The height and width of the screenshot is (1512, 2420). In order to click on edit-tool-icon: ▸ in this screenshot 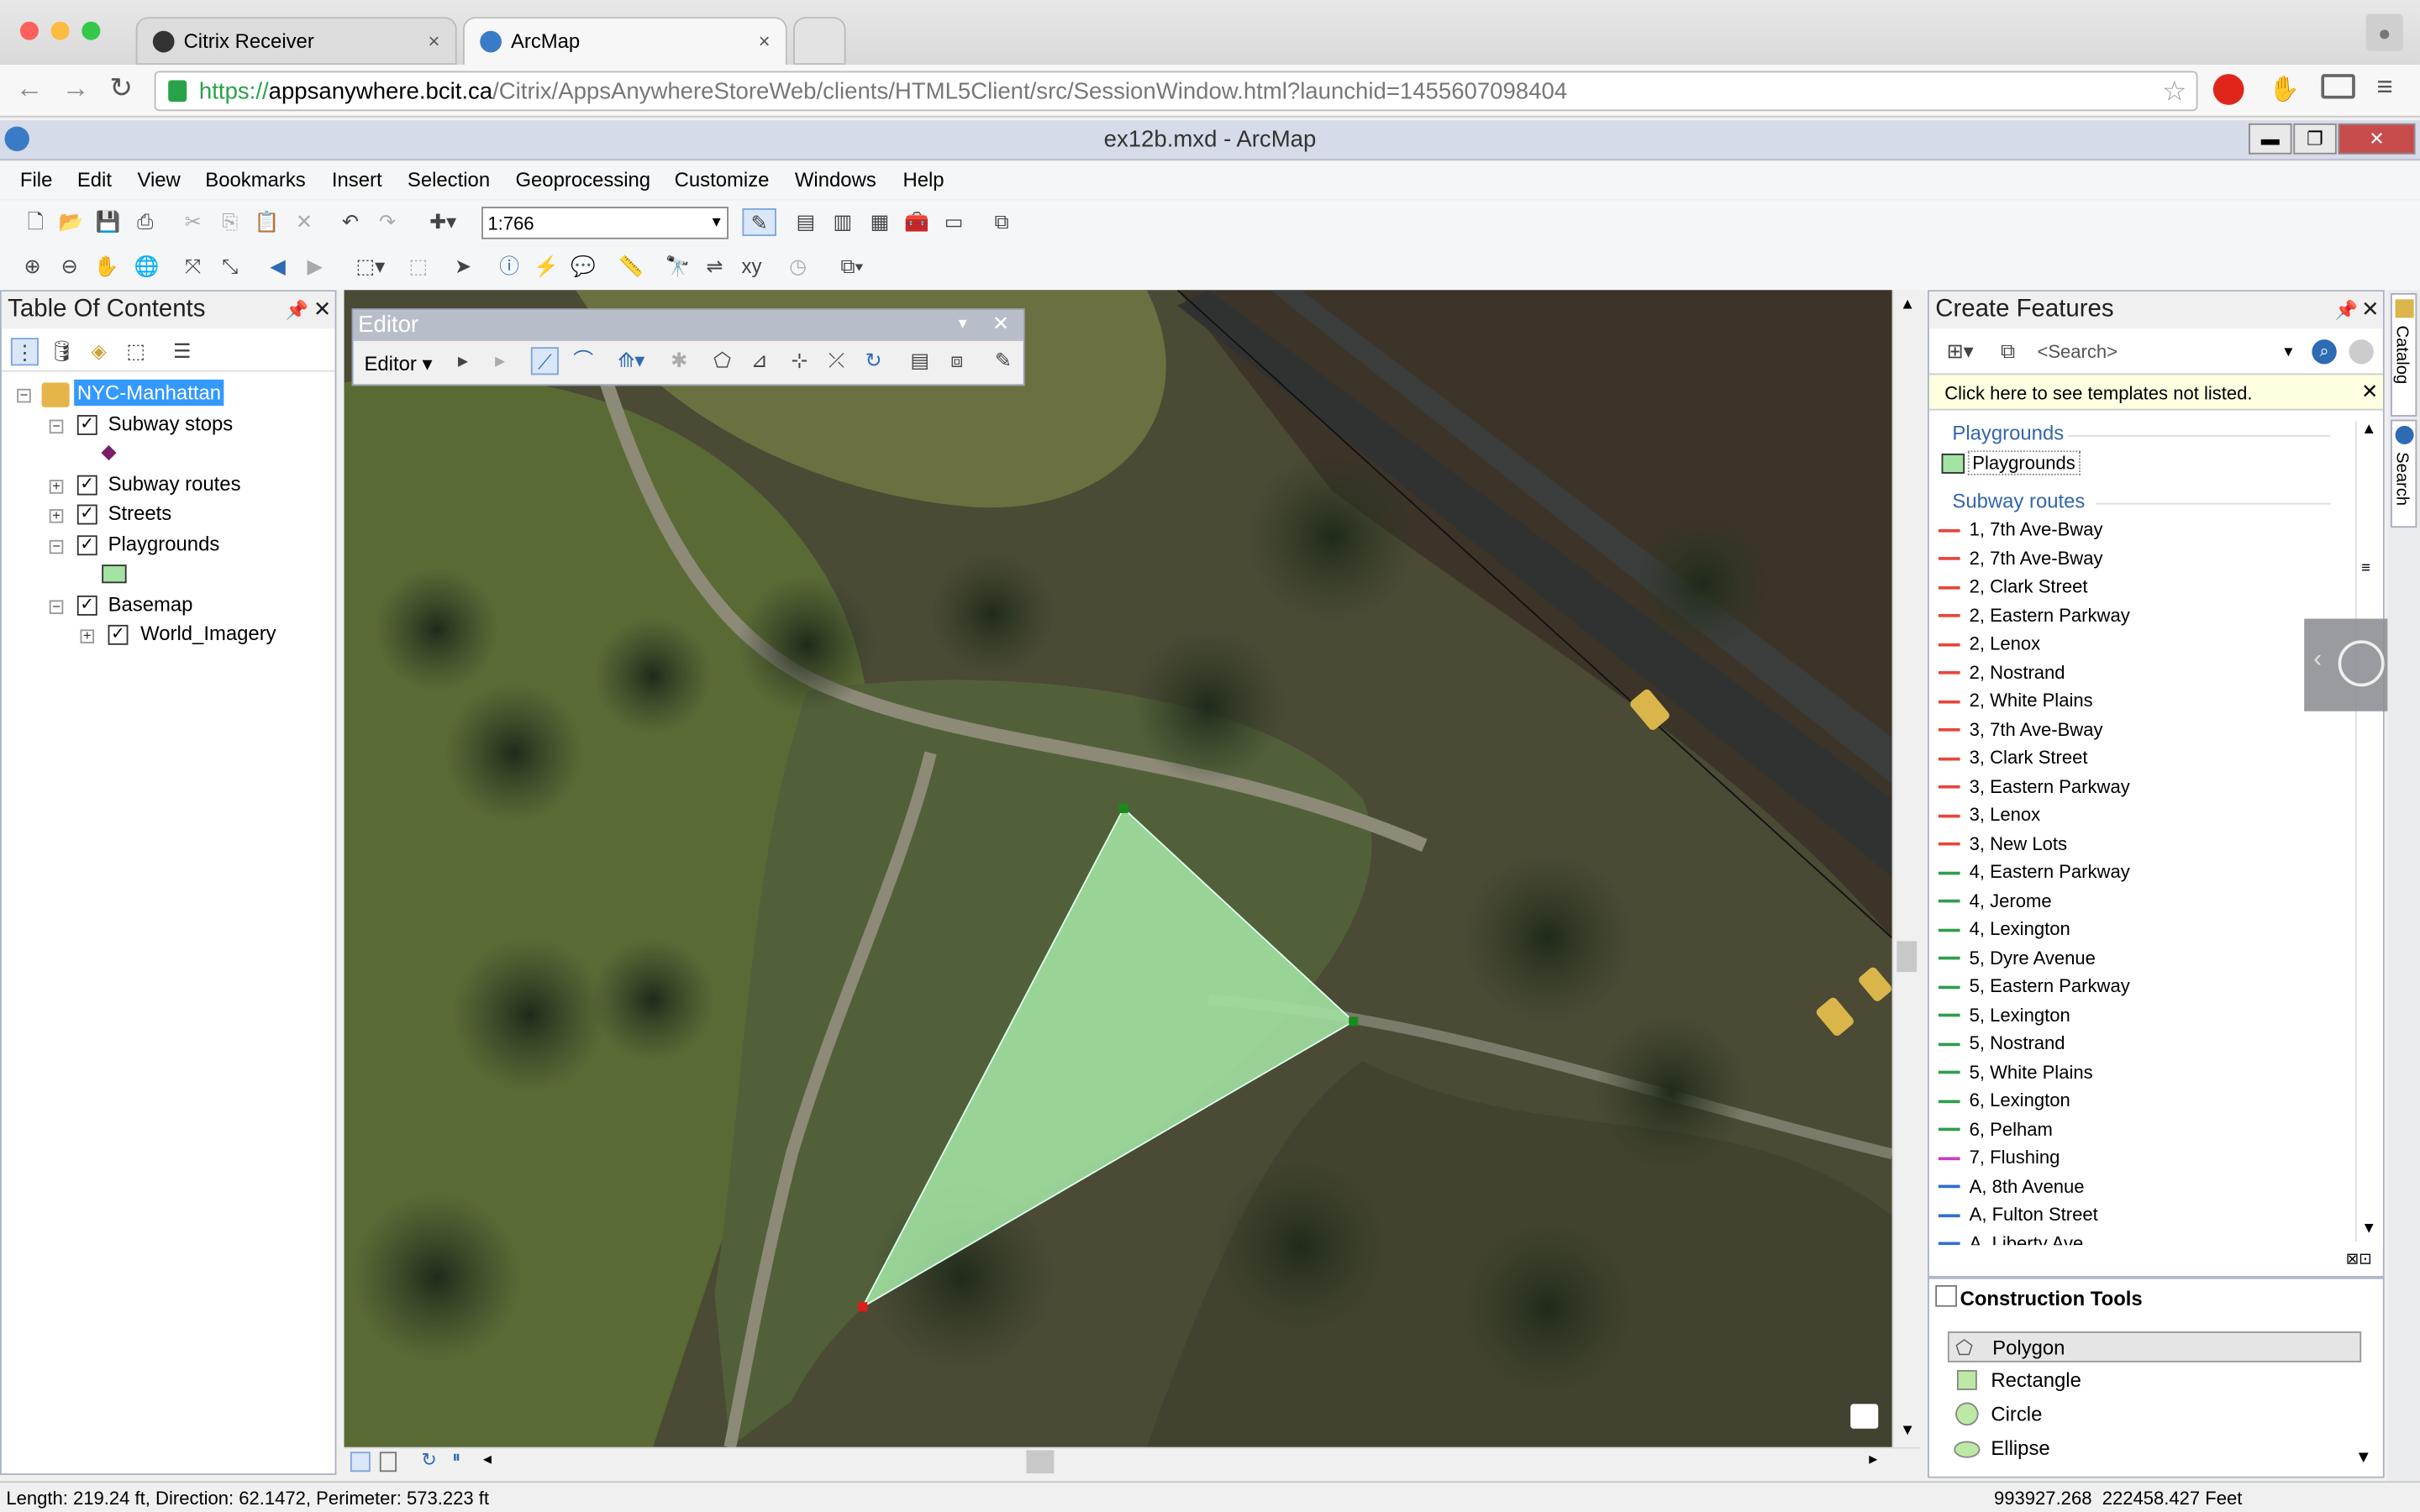, I will do `click(463, 361)`.